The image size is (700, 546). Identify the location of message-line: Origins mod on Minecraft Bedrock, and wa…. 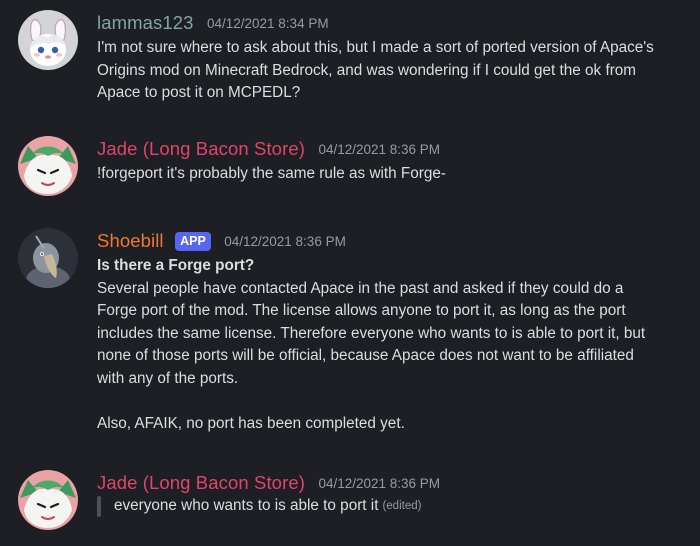
(367, 70).